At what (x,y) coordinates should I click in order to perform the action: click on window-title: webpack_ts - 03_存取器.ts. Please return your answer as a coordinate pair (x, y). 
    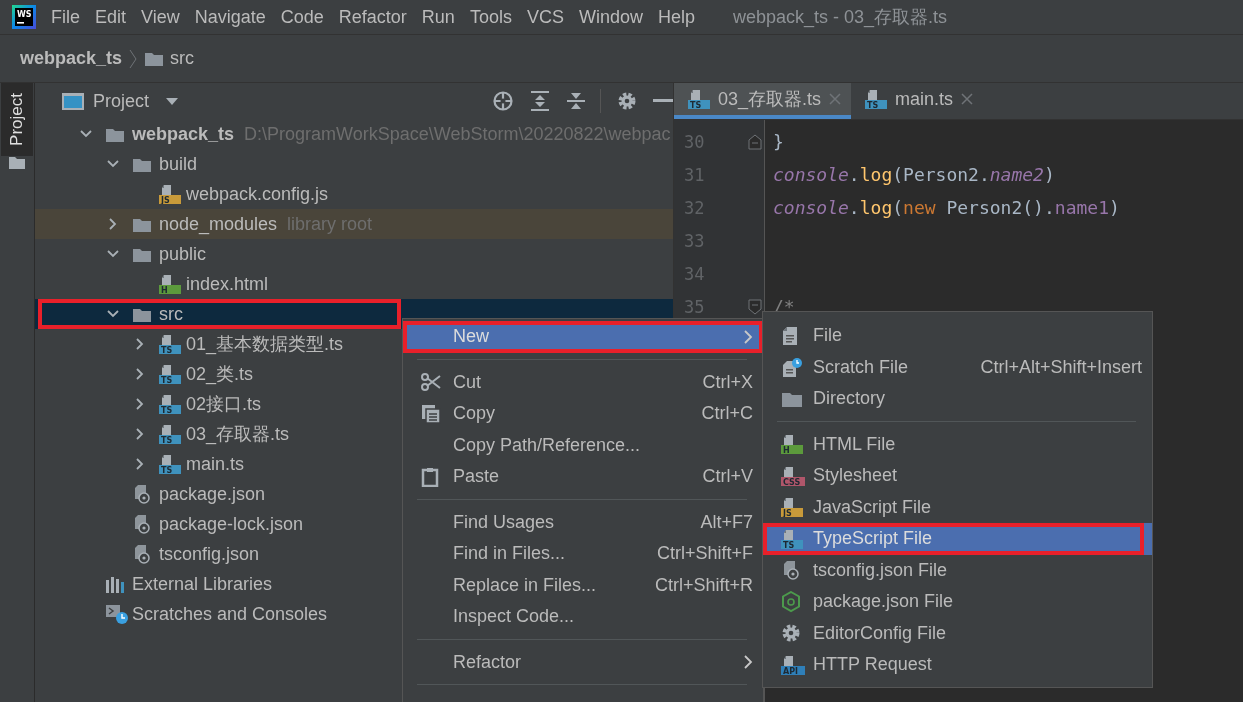
    Looking at the image, I should click on (840, 17).